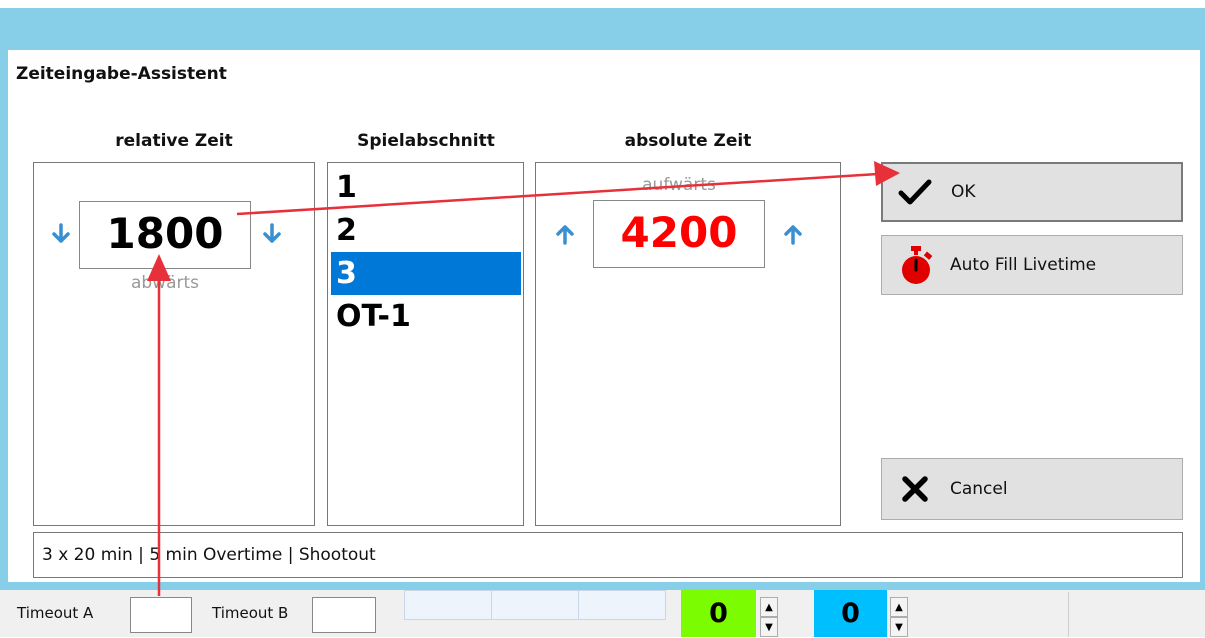 This screenshot has width=1205, height=638. Describe the element at coordinates (1023, 265) in the screenshot. I see `auto-fill-livetime-label: Auto Fill Livetime` at that location.